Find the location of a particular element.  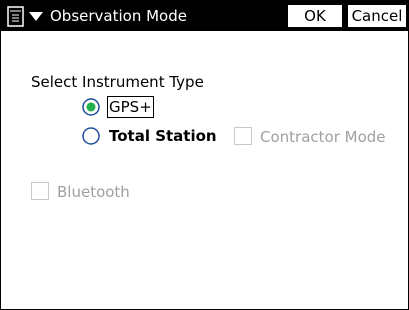

radio-total-station-label: Total Station is located at coordinates (163, 136).